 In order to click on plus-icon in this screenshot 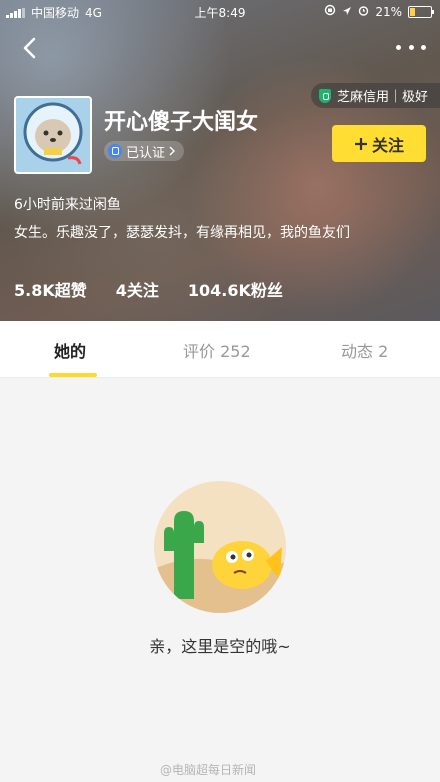, I will do `click(360, 143)`.